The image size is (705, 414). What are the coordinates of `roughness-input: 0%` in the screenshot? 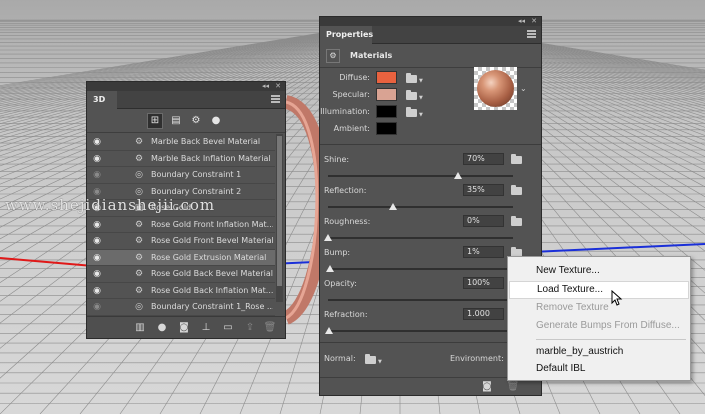 It's located at (483, 221).